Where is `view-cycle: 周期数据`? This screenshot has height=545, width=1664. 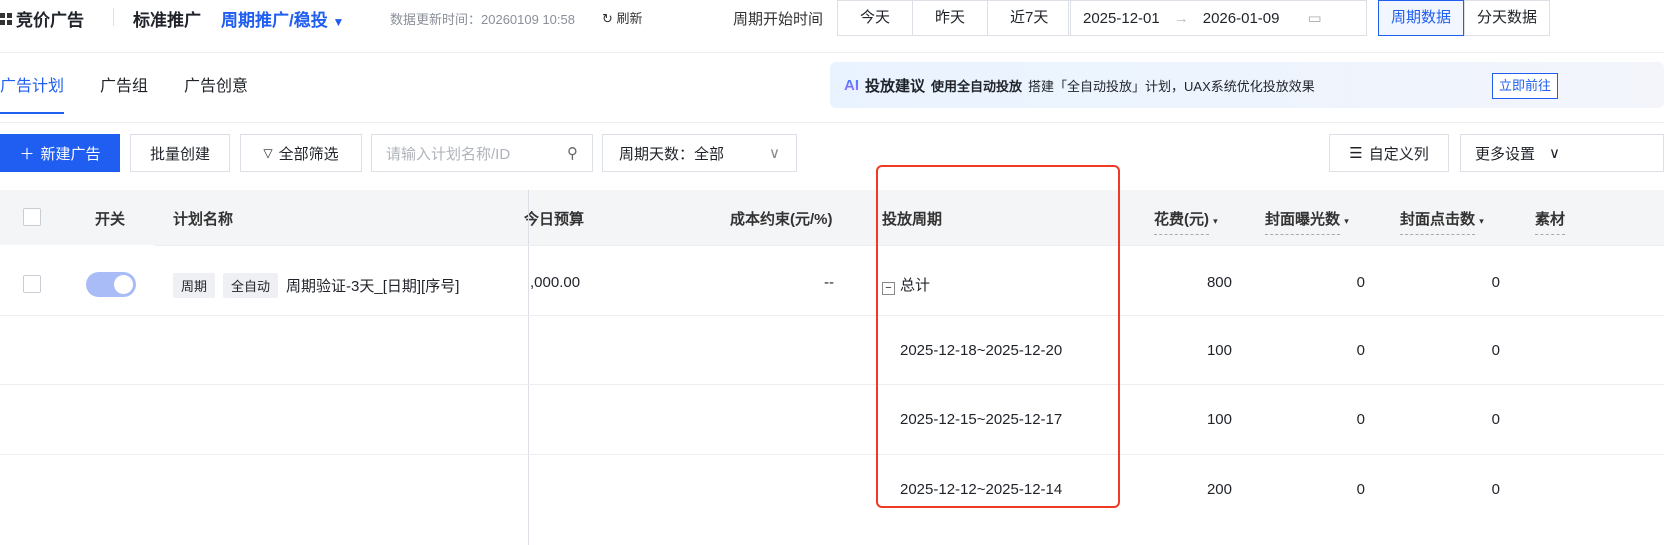 view-cycle: 周期数据 is located at coordinates (1421, 18).